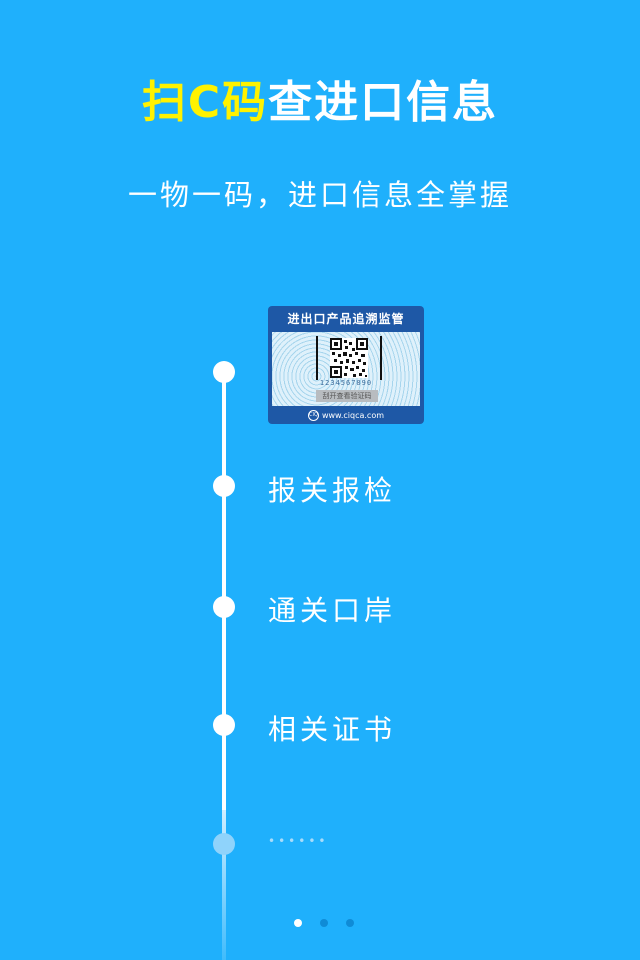  I want to click on qr-code-graphic, so click(349, 358).